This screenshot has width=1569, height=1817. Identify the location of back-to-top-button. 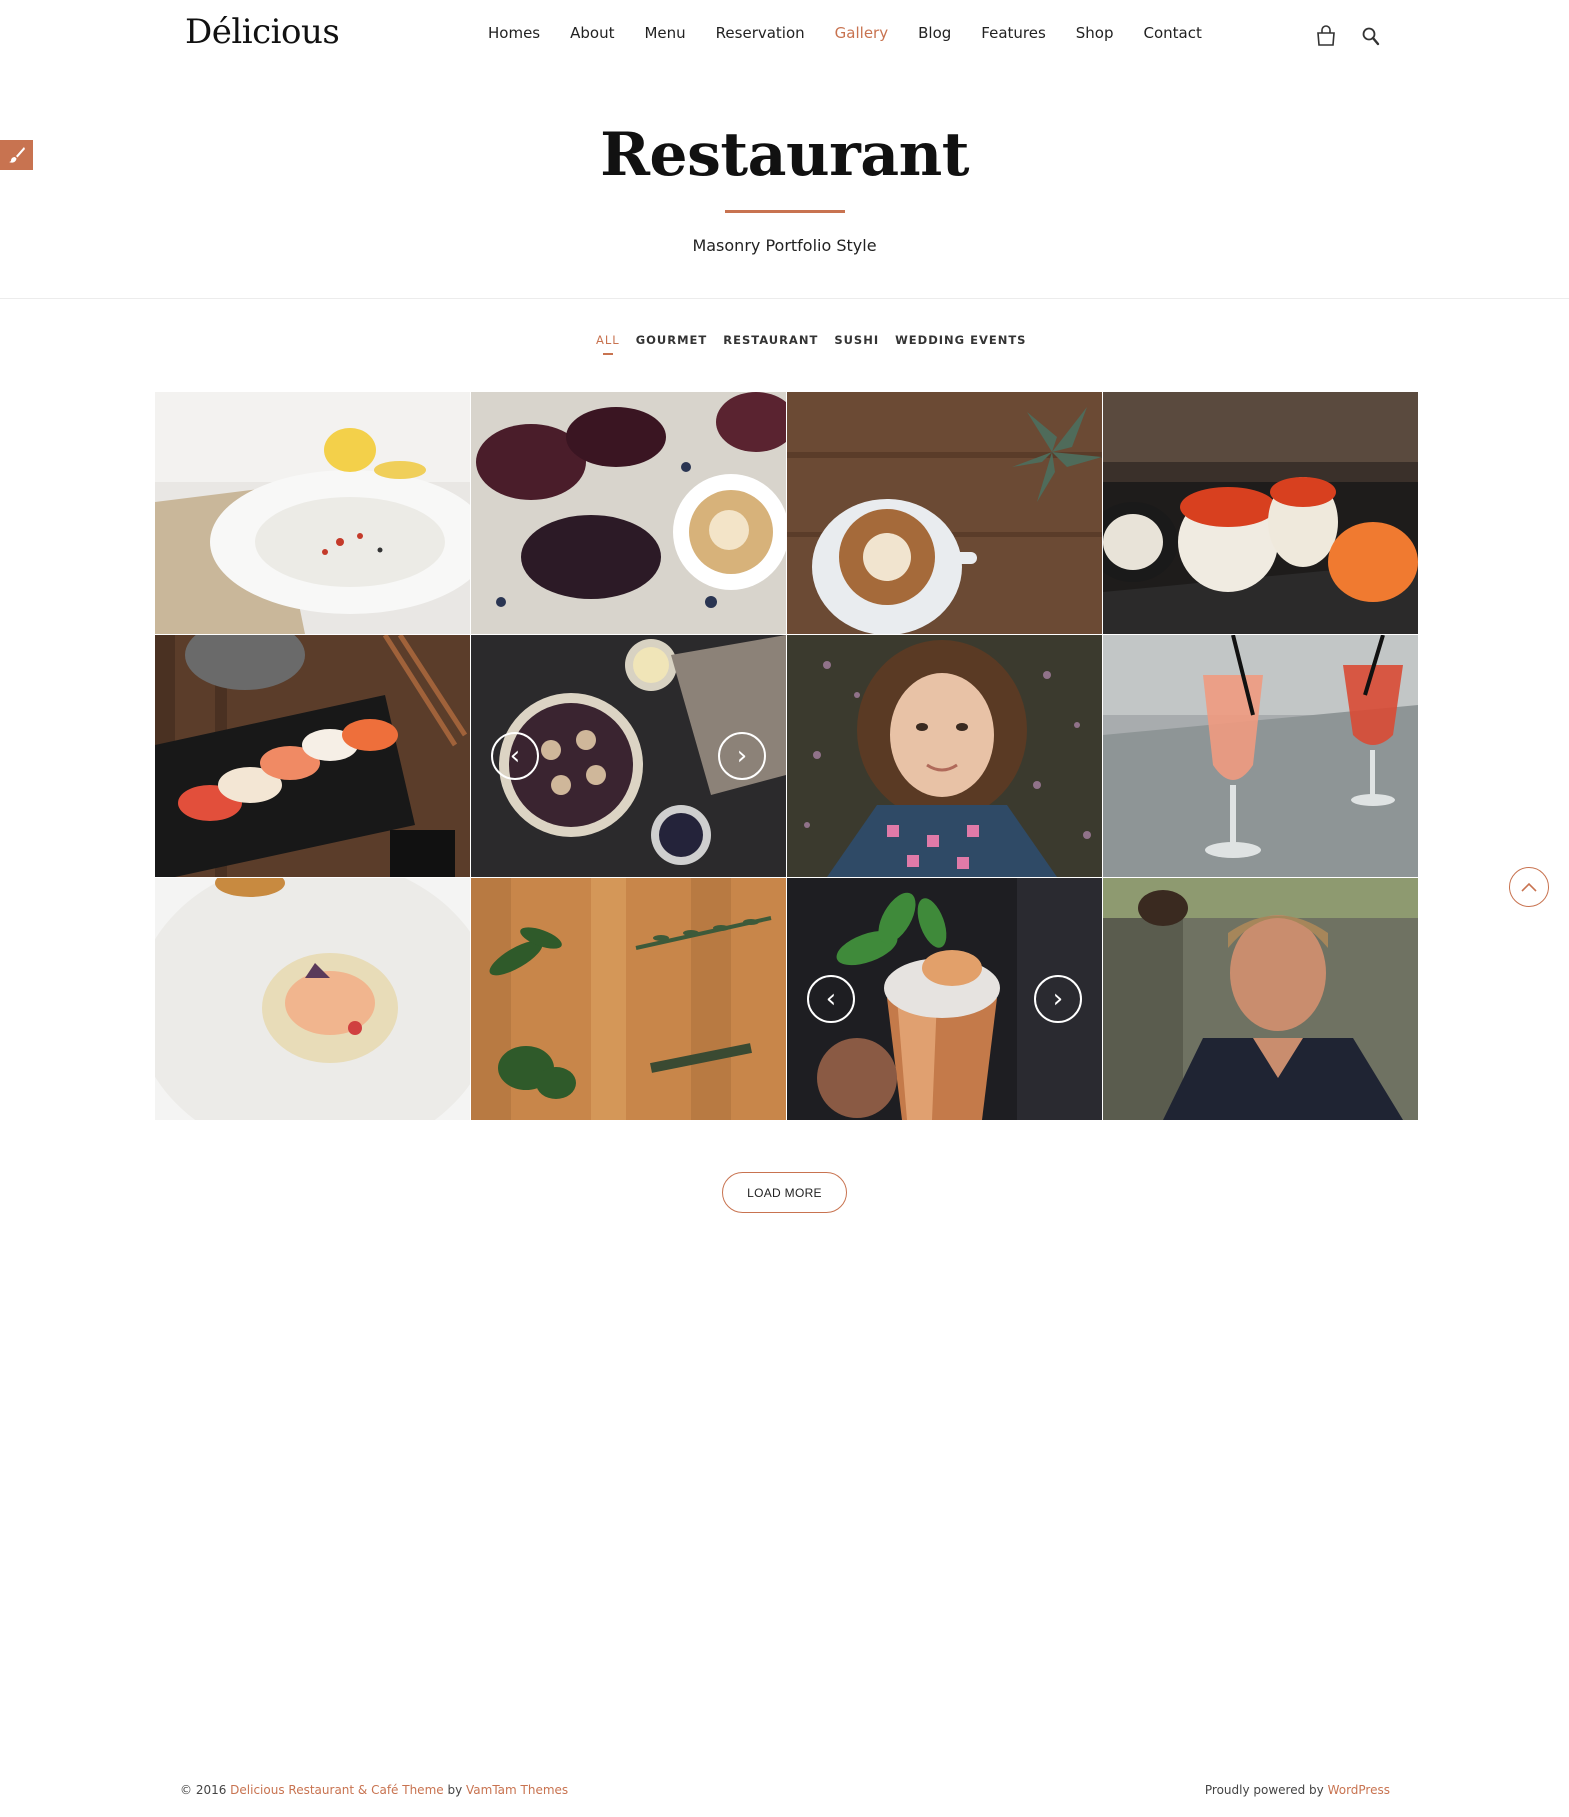
(1529, 887).